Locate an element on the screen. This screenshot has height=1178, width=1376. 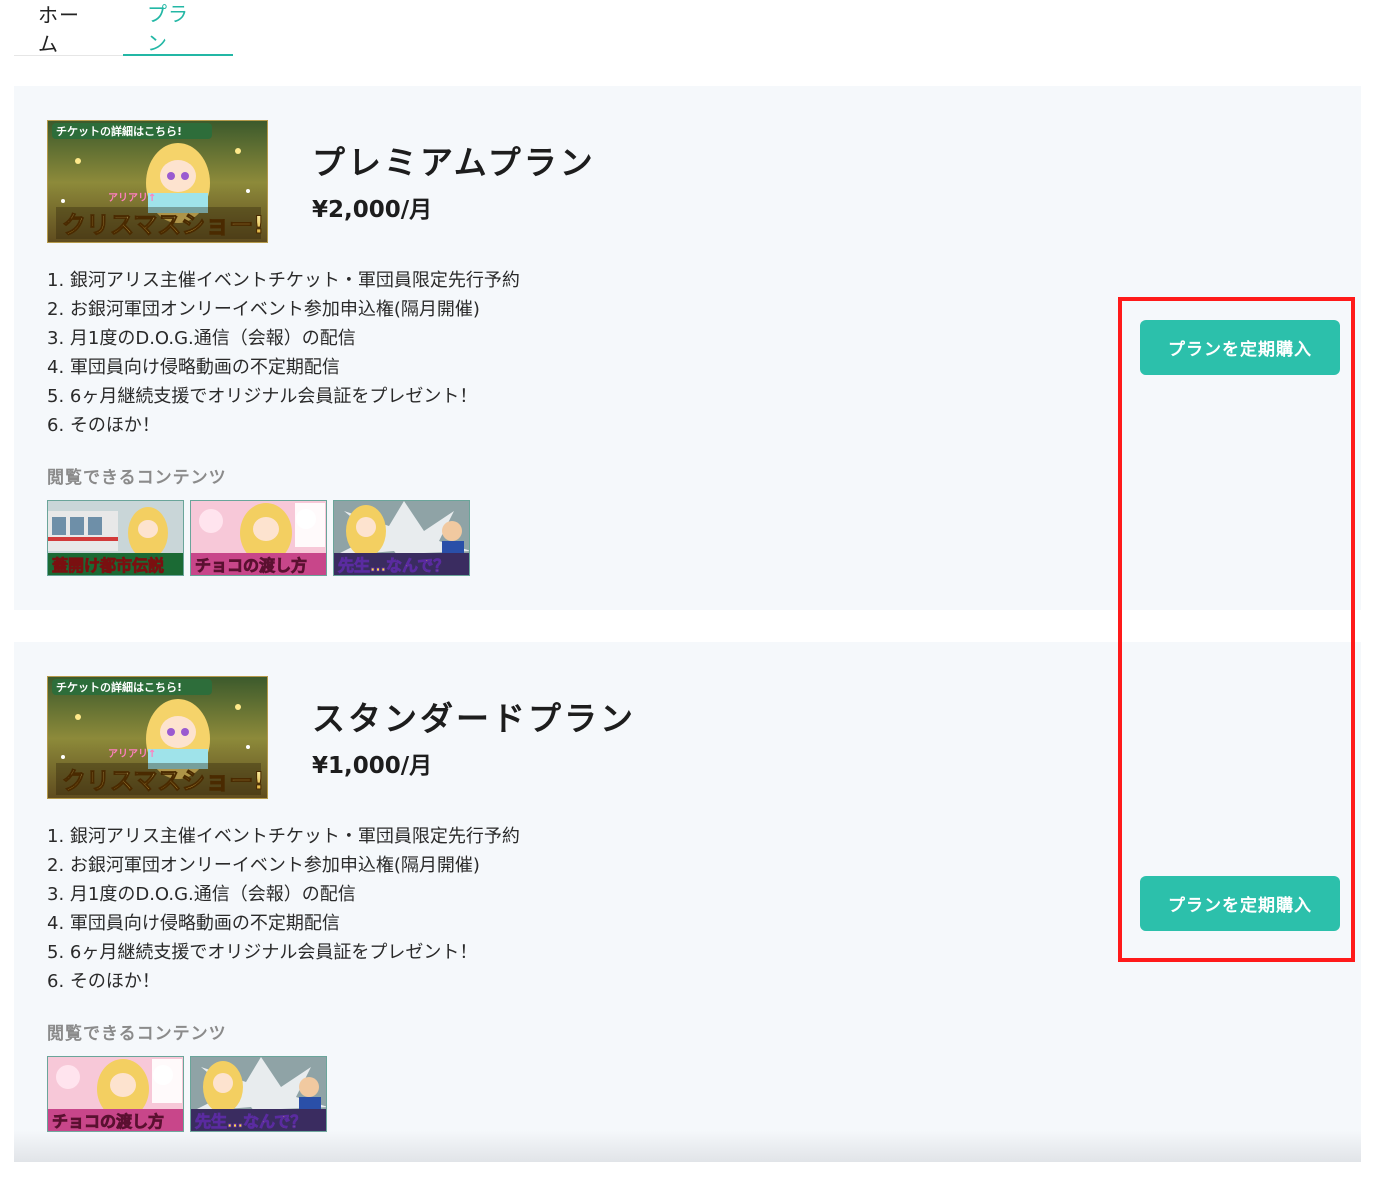
plan-price: ¥1,000/月 is located at coordinates (372, 766).